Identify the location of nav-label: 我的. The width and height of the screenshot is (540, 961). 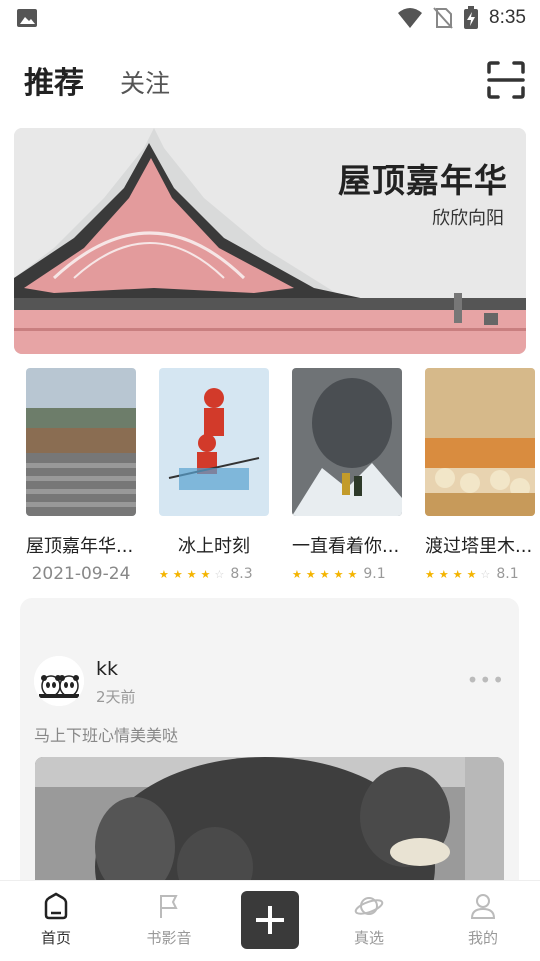
(482, 938).